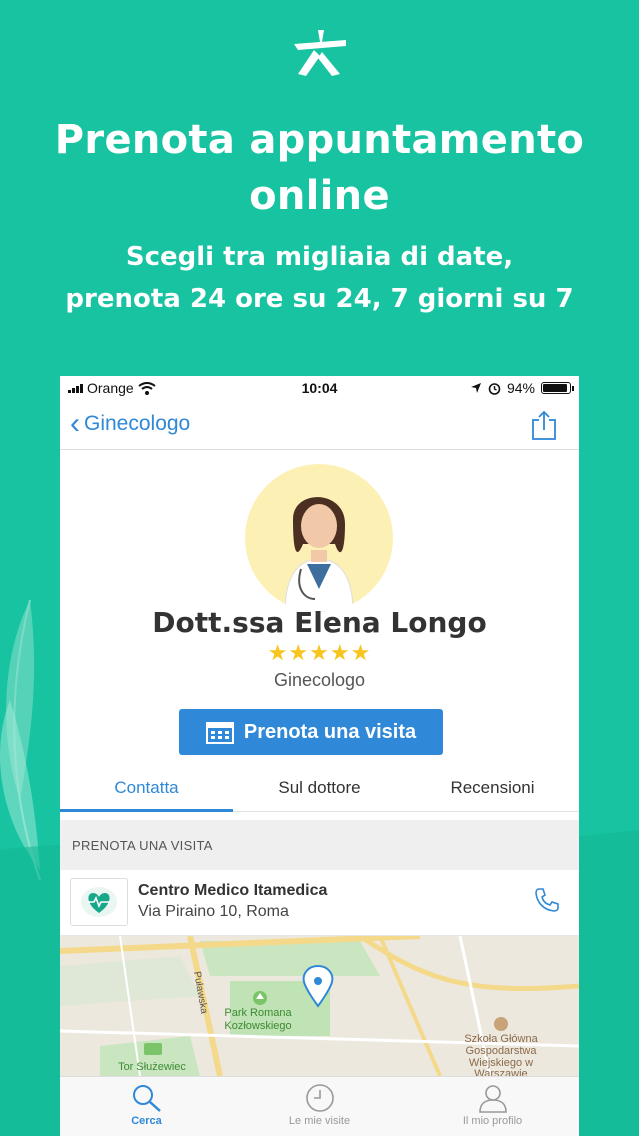 The width and height of the screenshot is (639, 1136). Describe the element at coordinates (258, 1013) in the screenshot. I see `map-label-park: Park Romana` at that location.